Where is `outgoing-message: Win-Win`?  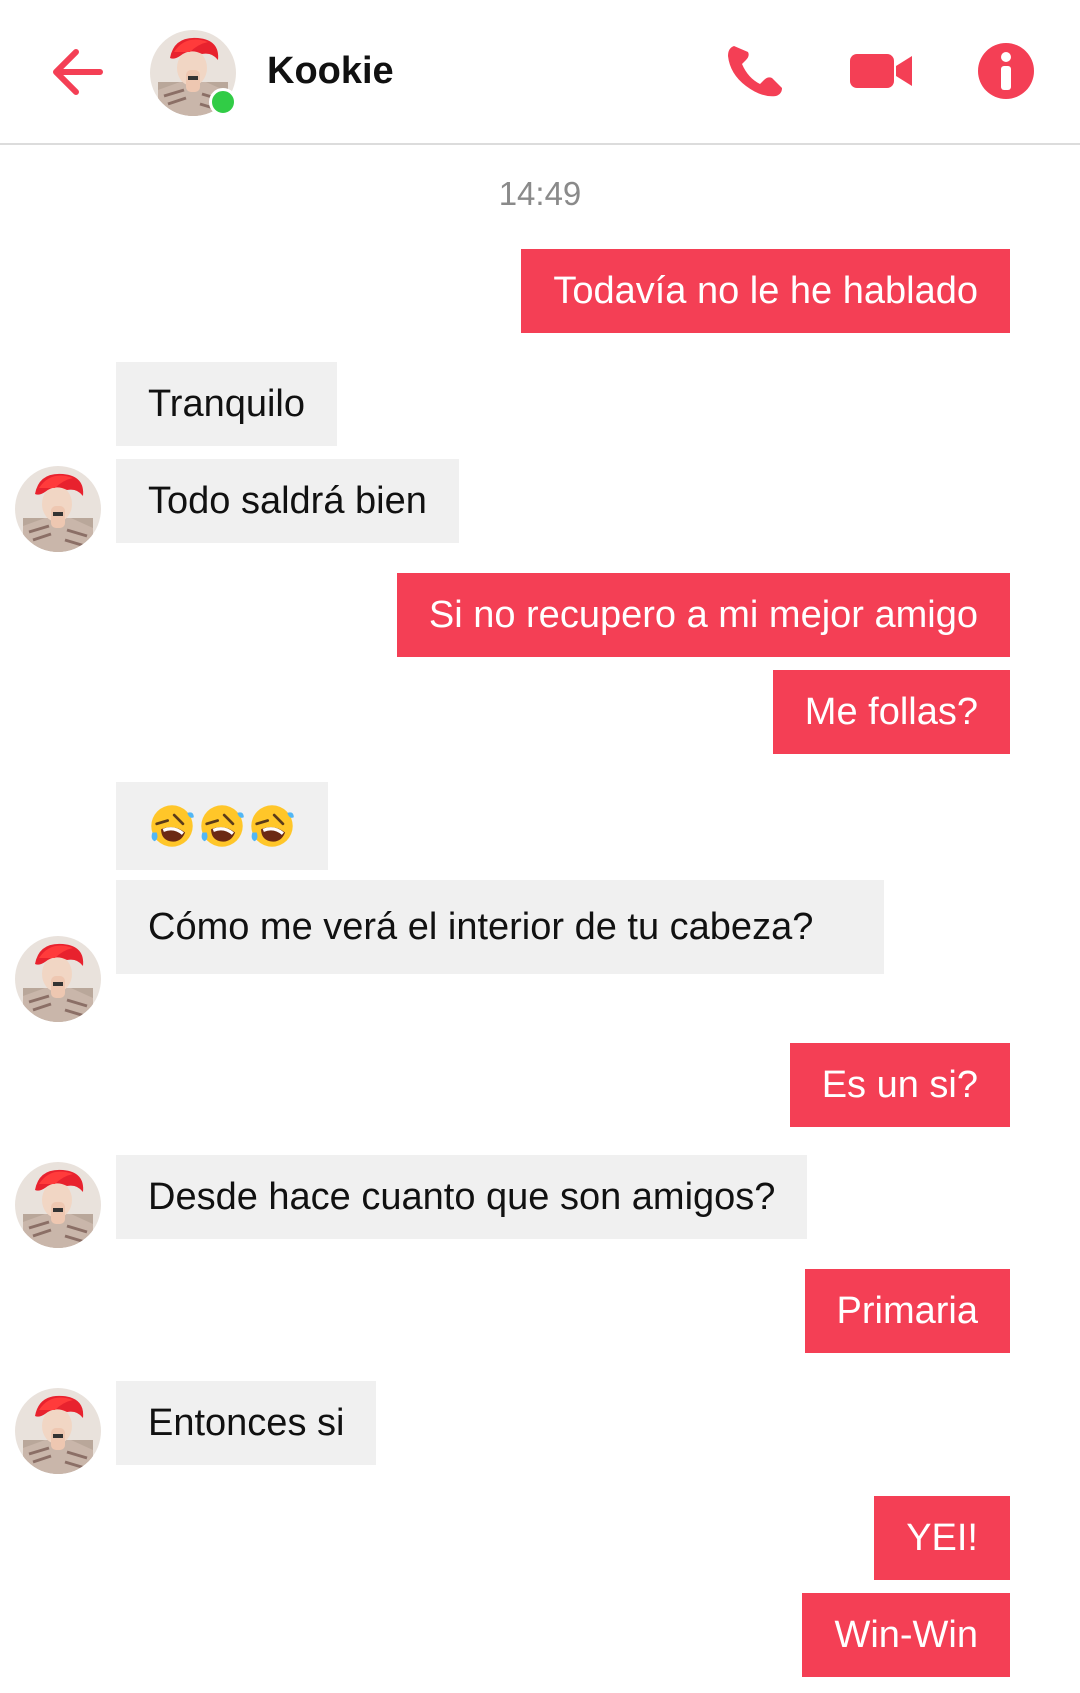 outgoing-message: Win-Win is located at coordinates (906, 1635).